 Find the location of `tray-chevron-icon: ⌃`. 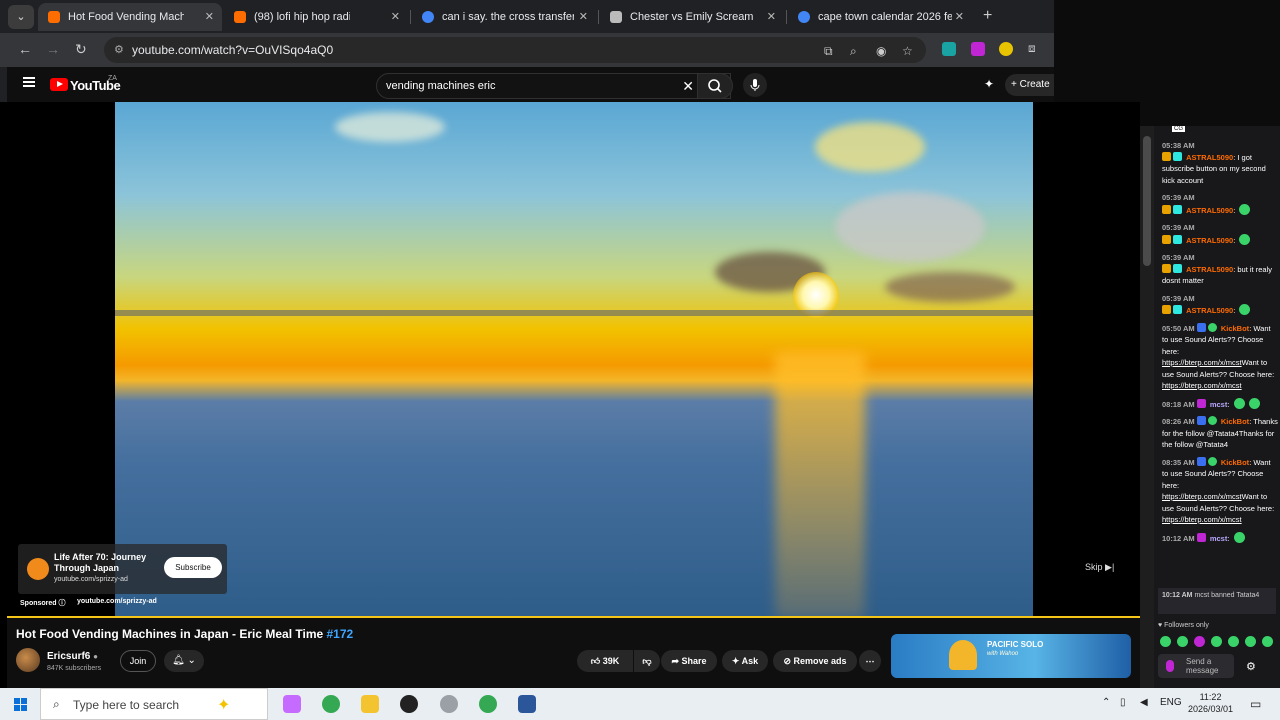

tray-chevron-icon: ⌃ is located at coordinates (1106, 702).